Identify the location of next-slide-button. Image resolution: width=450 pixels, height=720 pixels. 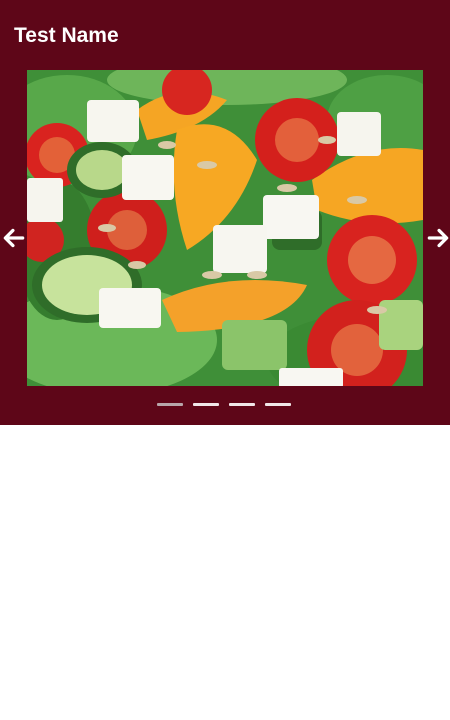
(437, 238).